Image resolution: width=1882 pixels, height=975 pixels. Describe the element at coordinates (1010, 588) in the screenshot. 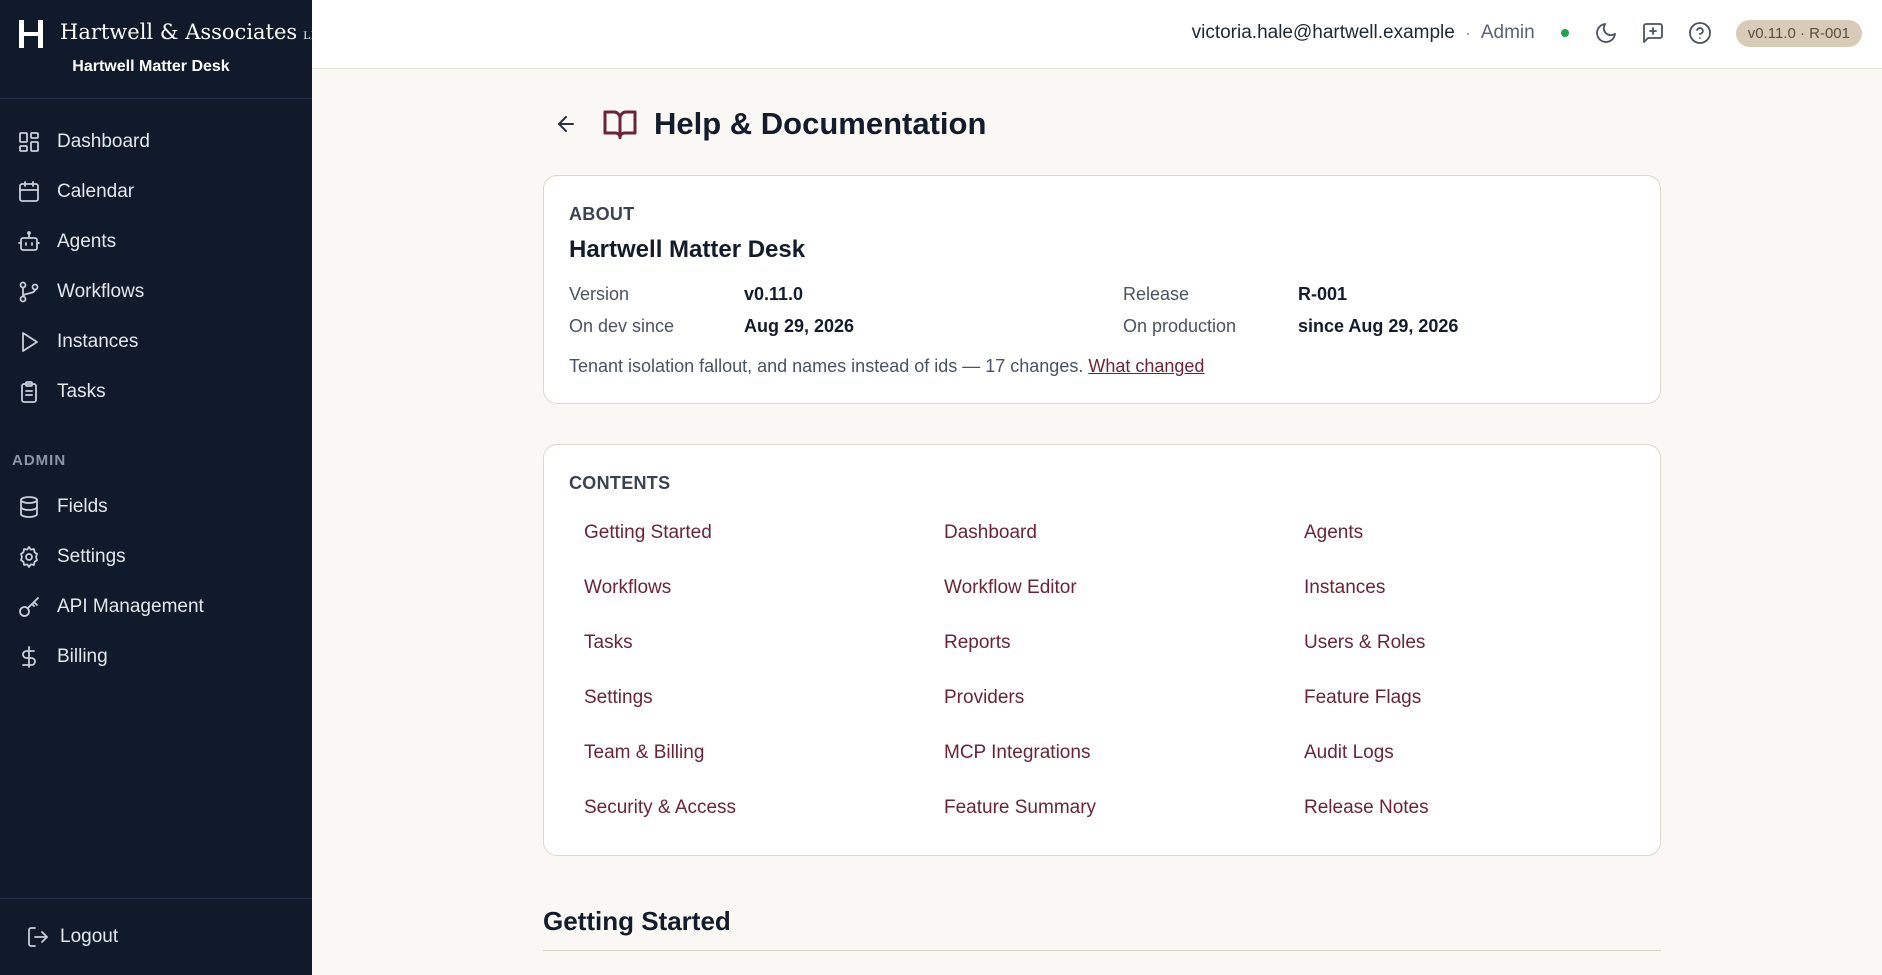

I see `toc-link-workflow-editor: Workflow Editor` at that location.